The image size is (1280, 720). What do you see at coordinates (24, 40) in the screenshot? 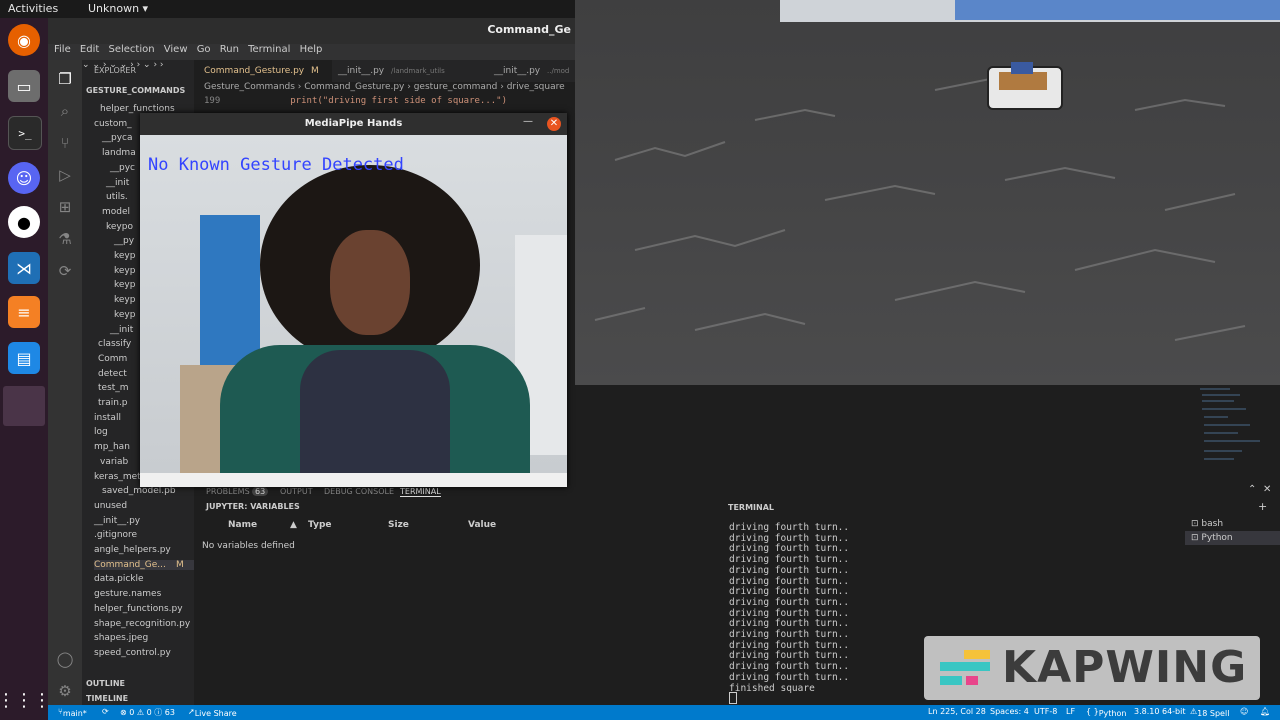
I see `firefox-icon: ◉` at bounding box center [24, 40].